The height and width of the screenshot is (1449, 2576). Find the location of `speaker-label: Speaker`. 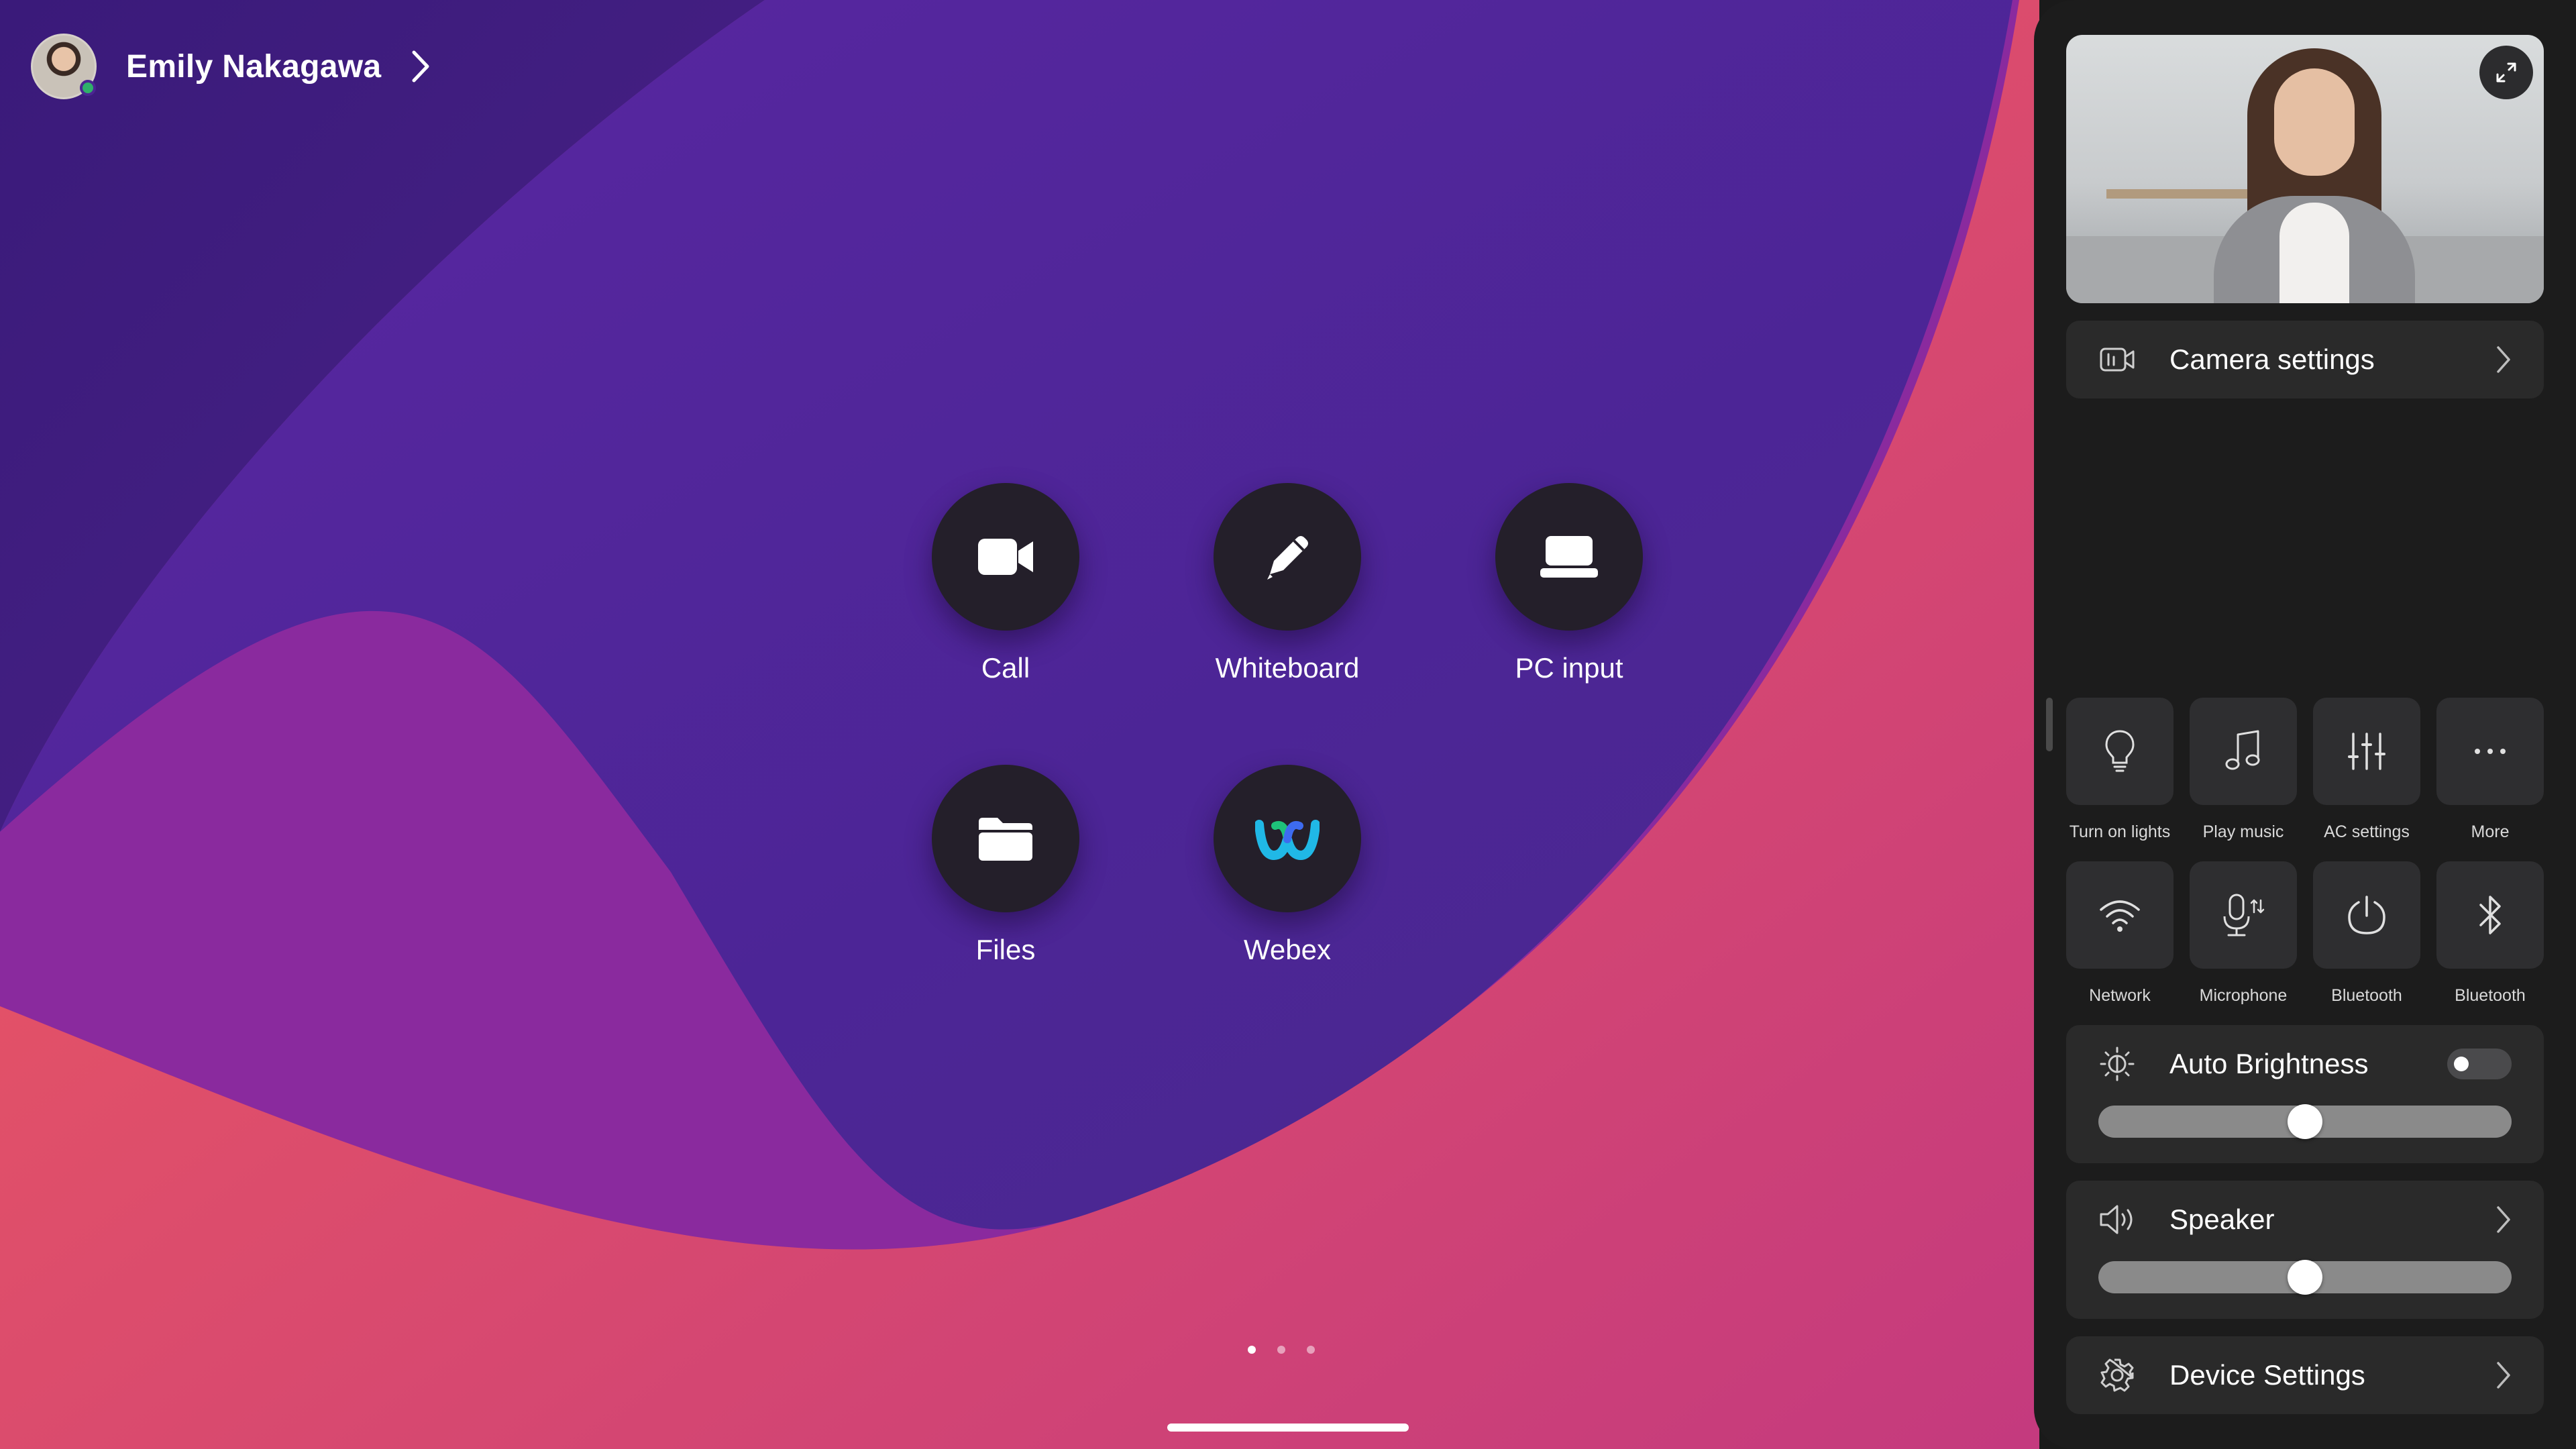

speaker-label: Speaker is located at coordinates (2222, 1219).